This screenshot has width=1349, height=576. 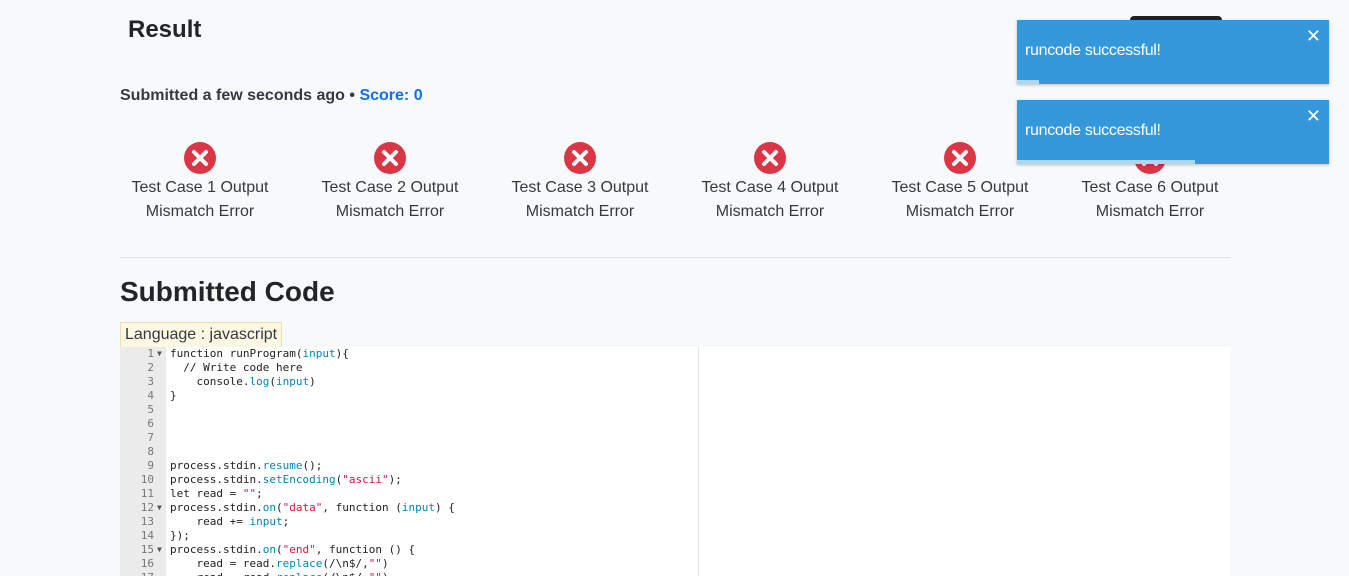 What do you see at coordinates (173, 395) in the screenshot?
I see `code-text: }` at bounding box center [173, 395].